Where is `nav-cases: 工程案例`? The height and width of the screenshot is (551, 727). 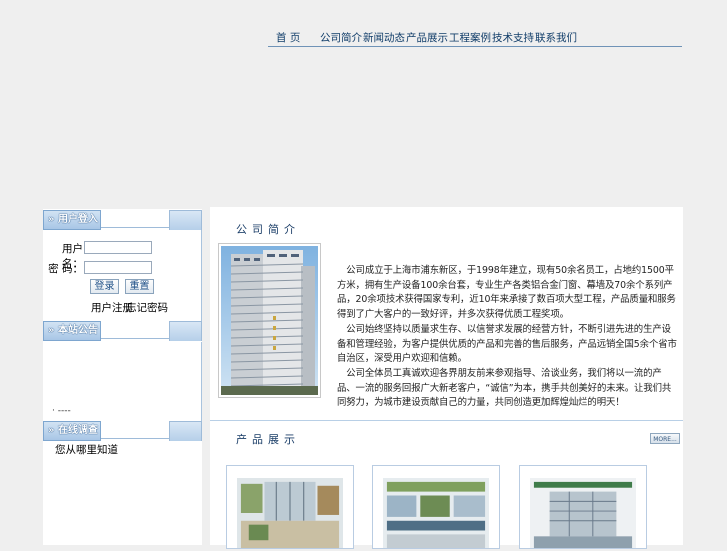 nav-cases: 工程案例 is located at coordinates (470, 36).